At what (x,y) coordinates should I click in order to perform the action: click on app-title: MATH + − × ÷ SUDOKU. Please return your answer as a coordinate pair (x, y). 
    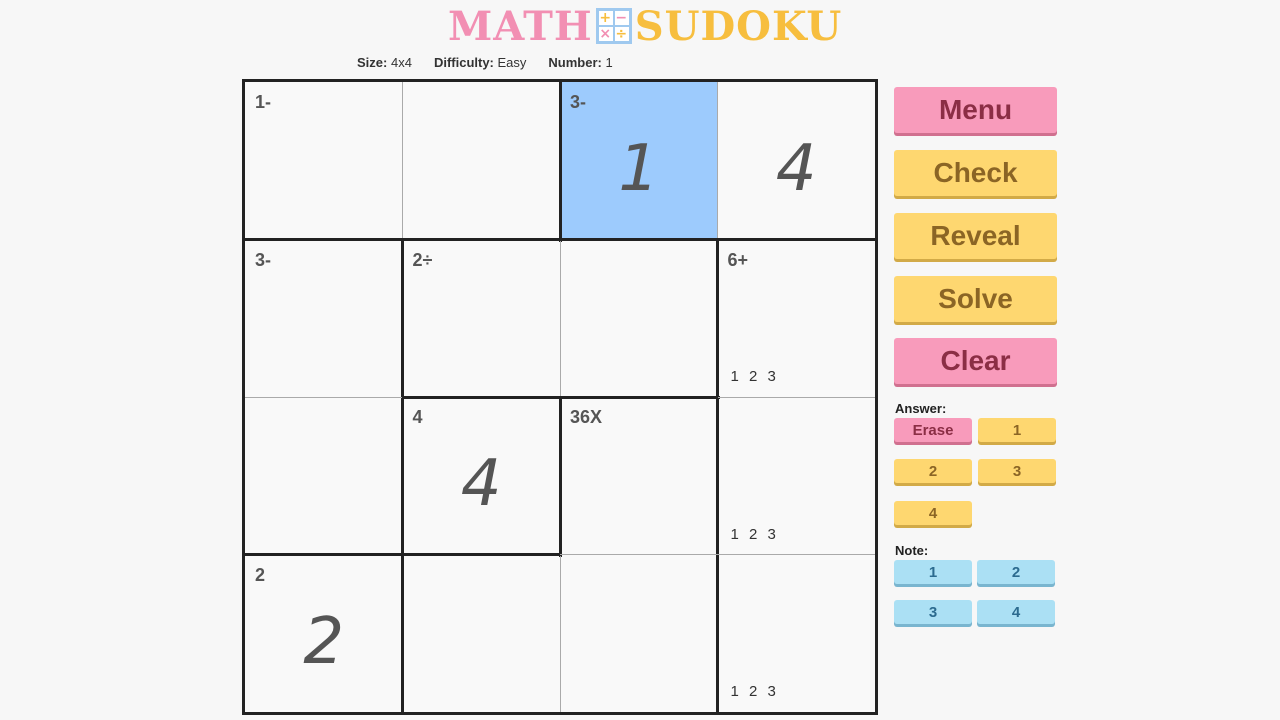
    Looking at the image, I should click on (645, 26).